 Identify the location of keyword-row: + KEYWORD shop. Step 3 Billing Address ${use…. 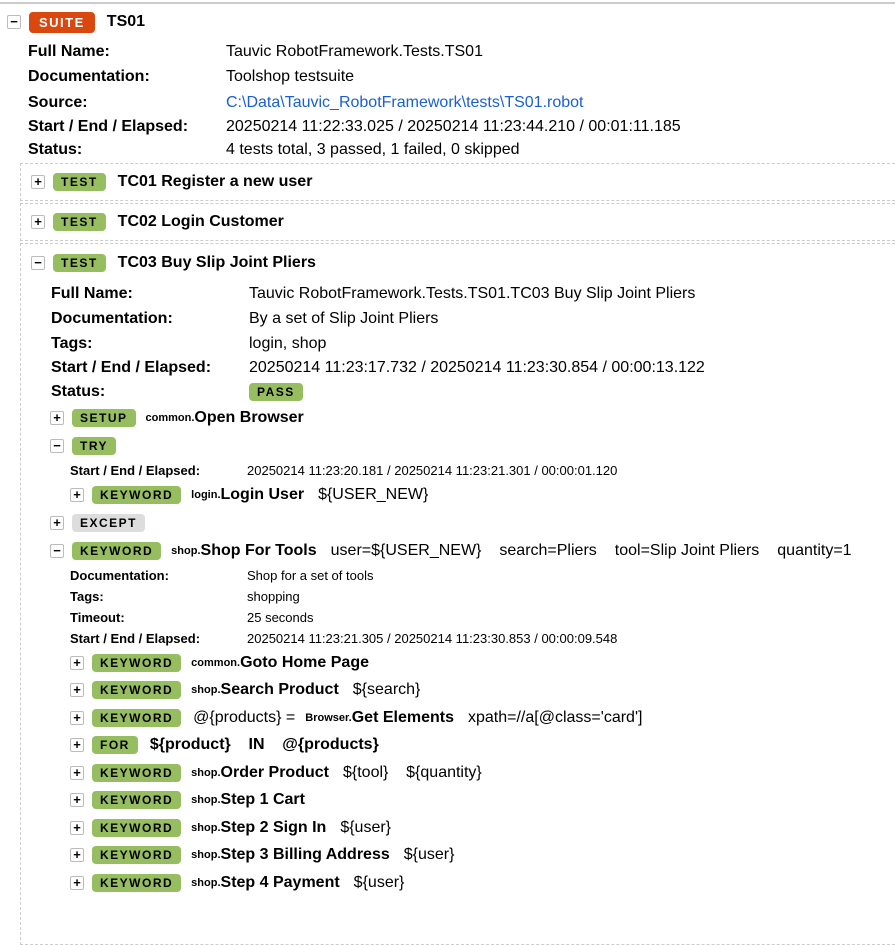
(458, 856).